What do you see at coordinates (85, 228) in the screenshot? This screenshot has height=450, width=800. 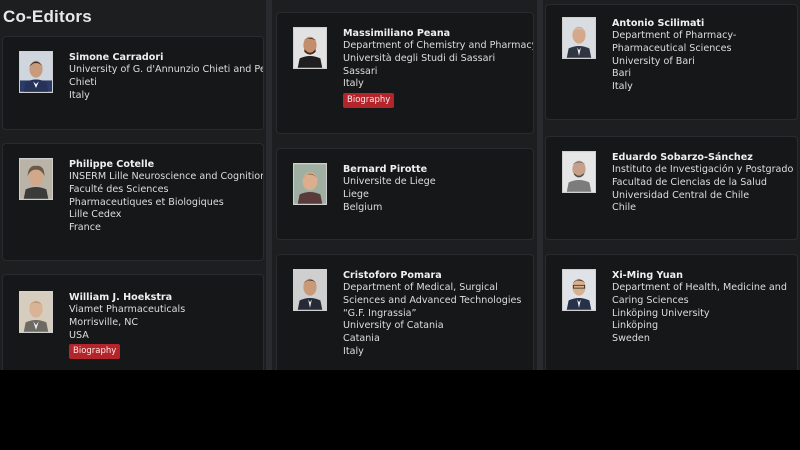 I see `editor-country: France` at bounding box center [85, 228].